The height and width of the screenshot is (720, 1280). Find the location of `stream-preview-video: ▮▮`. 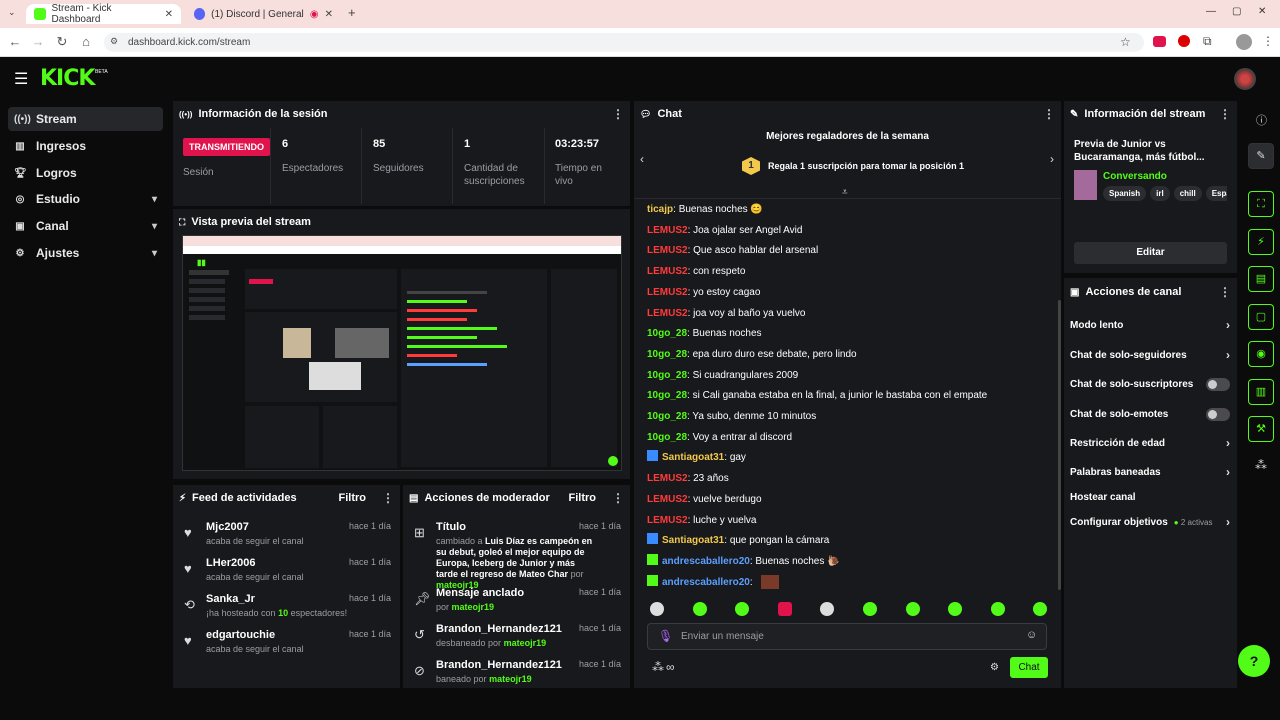

stream-preview-video: ▮▮ is located at coordinates (402, 353).